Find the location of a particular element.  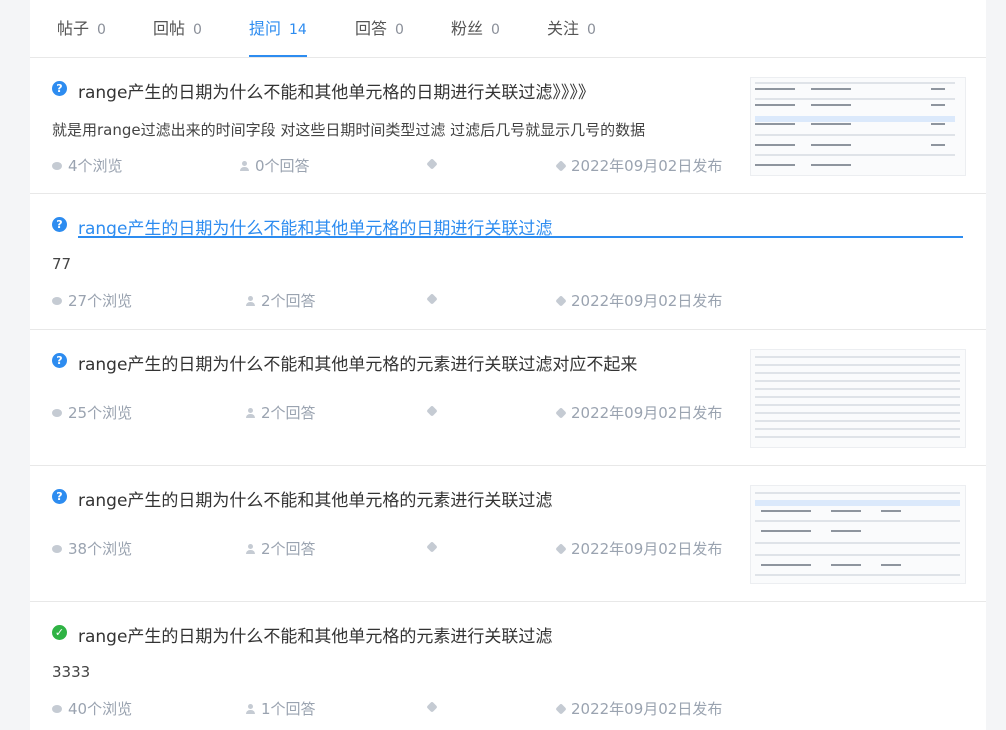

question-title: range产生的日期为什么不能和其他单元格的元素进行关联过滤对应不起来 is located at coordinates (357, 362).